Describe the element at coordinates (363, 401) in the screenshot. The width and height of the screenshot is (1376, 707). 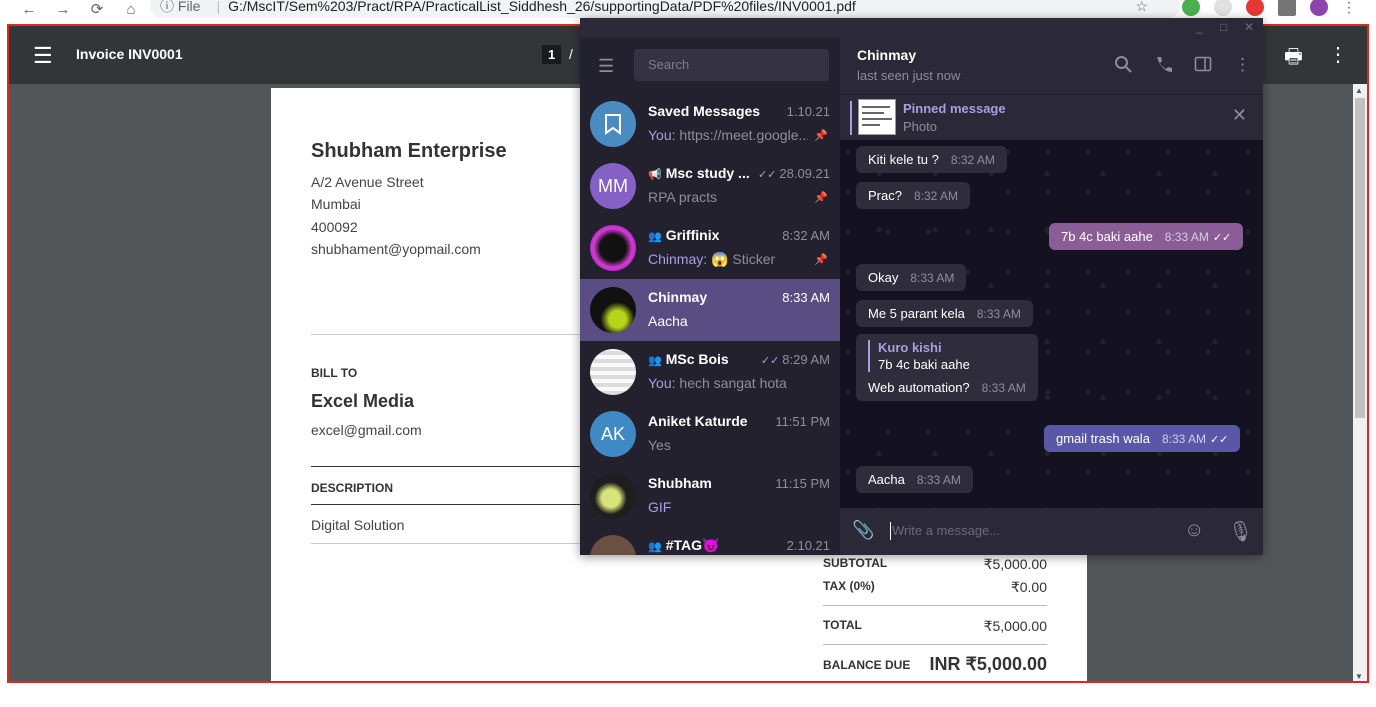
I see `client-name: Excel Media` at that location.